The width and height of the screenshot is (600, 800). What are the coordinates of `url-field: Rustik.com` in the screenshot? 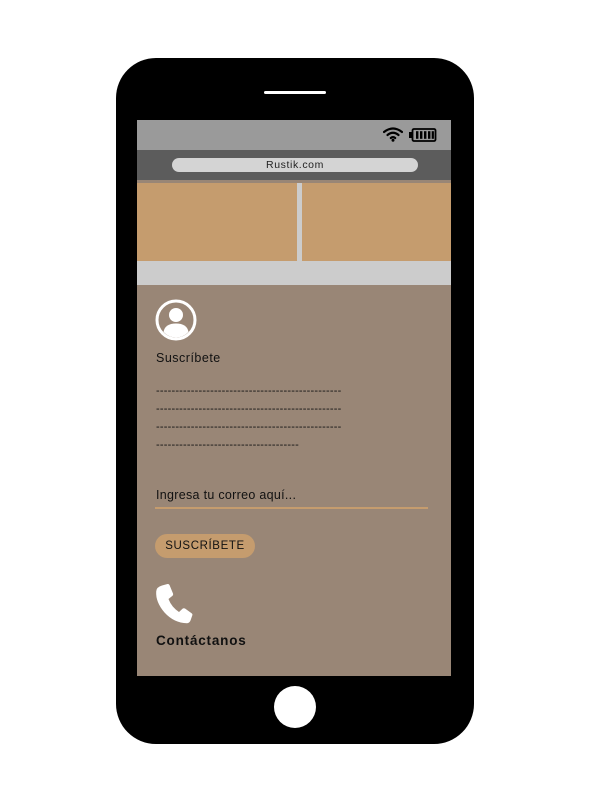 It's located at (295, 165).